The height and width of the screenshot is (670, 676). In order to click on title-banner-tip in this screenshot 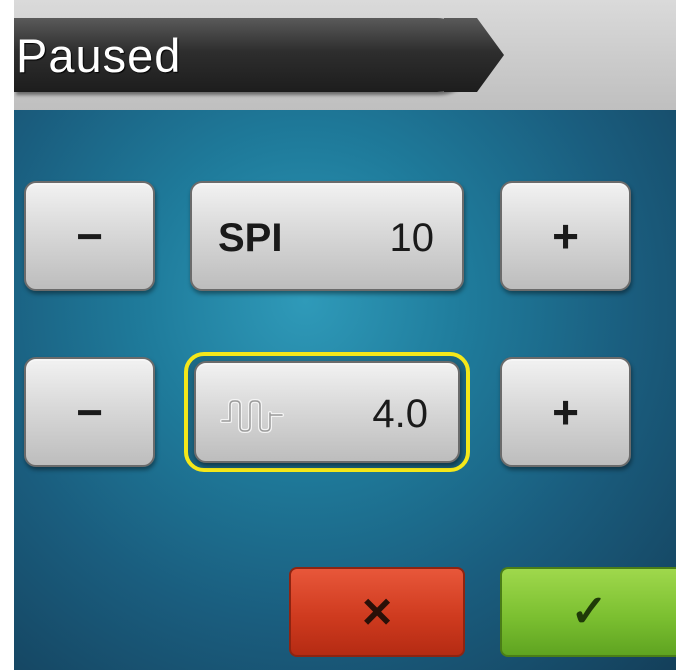, I will do `click(474, 55)`.